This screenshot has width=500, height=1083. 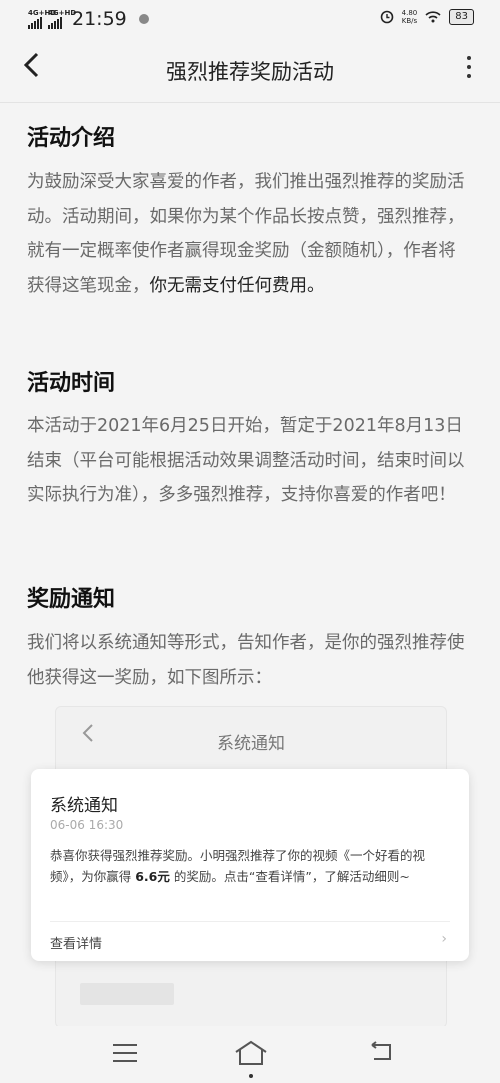 I want to click on battery-indicator: 83, so click(x=461, y=17).